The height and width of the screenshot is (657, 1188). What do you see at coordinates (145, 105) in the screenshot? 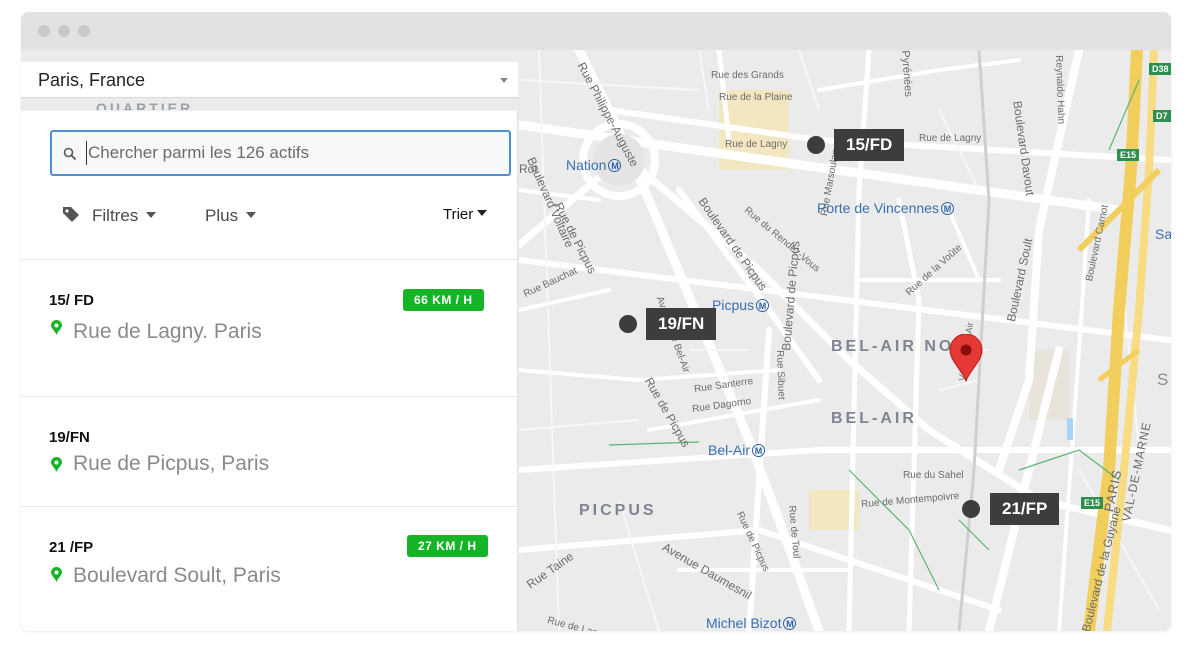
I see `district-label-quartier: QUARTIER` at bounding box center [145, 105].